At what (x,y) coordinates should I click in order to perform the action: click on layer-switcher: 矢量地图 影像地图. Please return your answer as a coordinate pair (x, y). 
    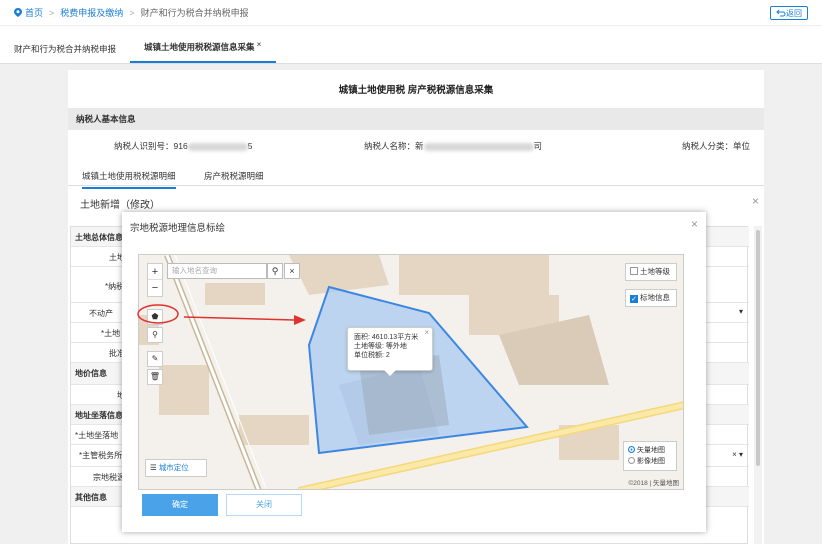
    Looking at the image, I should click on (650, 456).